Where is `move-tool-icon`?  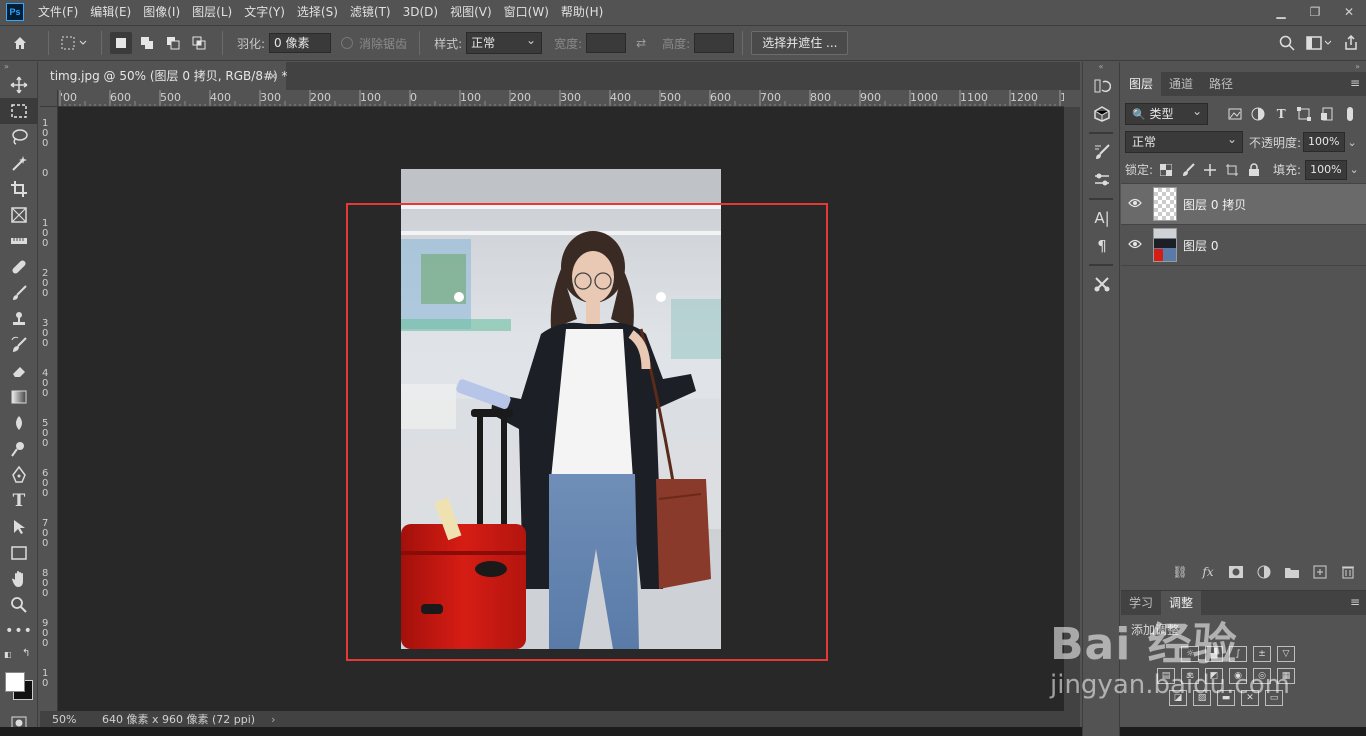 move-tool-icon is located at coordinates (19, 85).